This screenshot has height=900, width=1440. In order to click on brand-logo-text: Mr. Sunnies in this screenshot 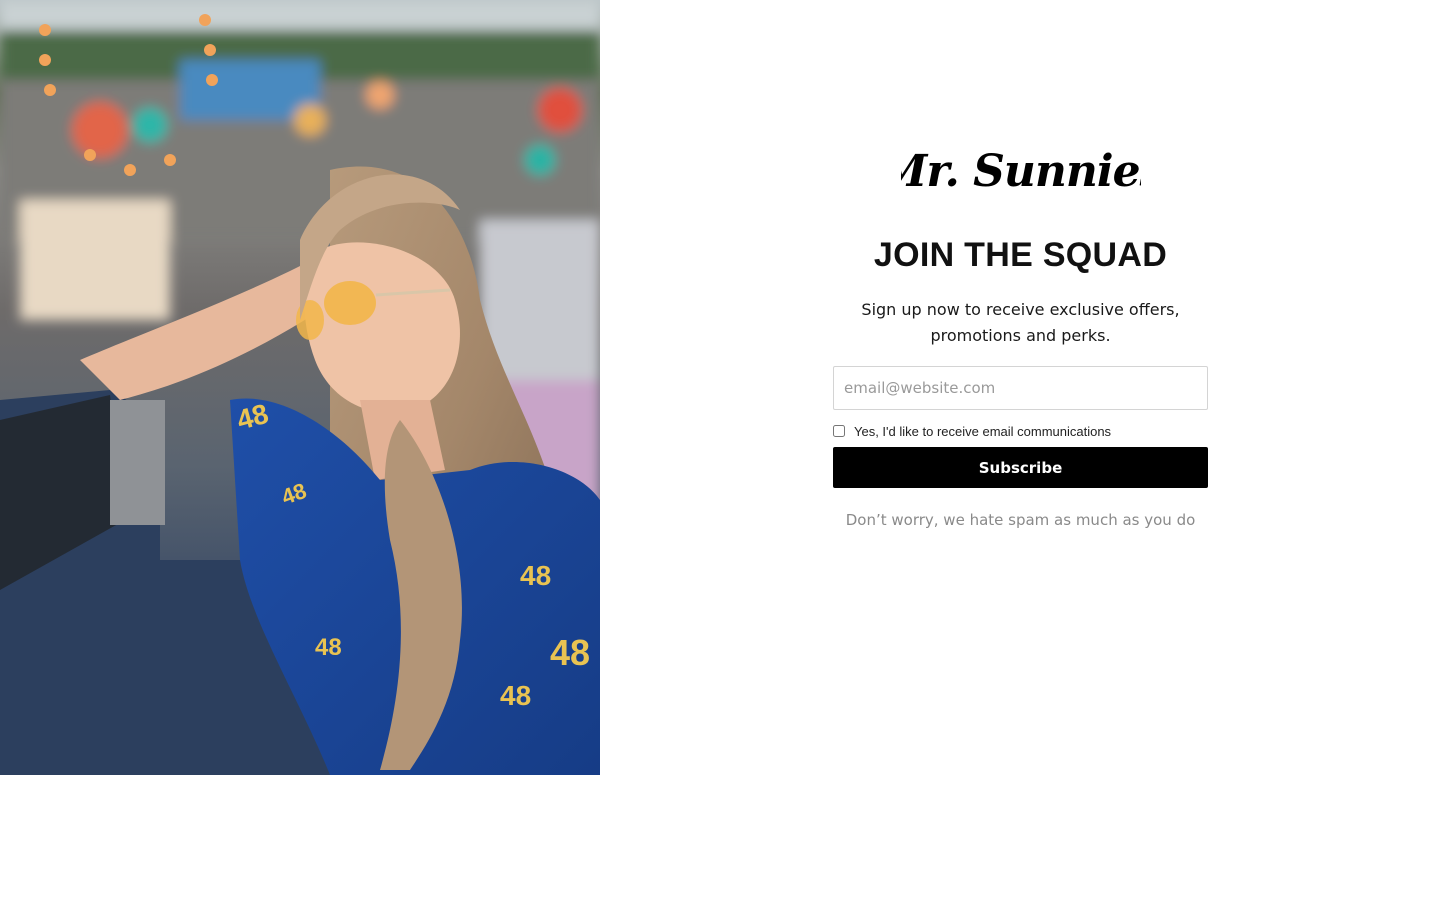, I will do `click(1021, 171)`.